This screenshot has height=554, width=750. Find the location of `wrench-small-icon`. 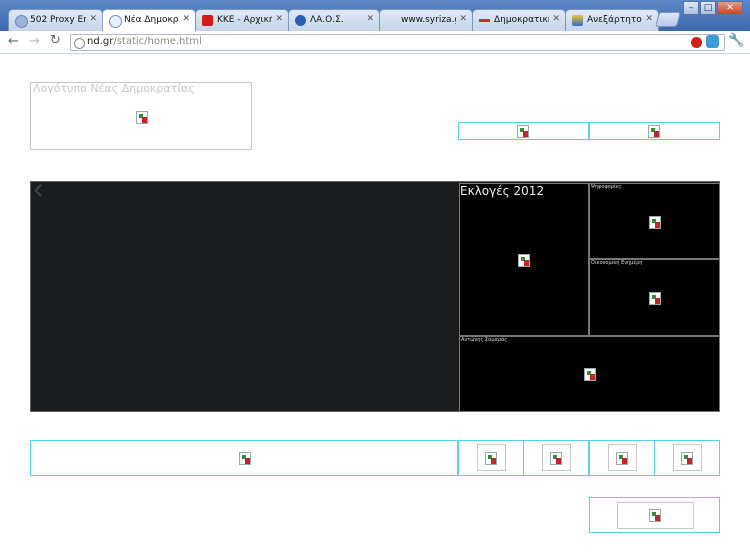

wrench-small-icon is located at coordinates (40, 190).